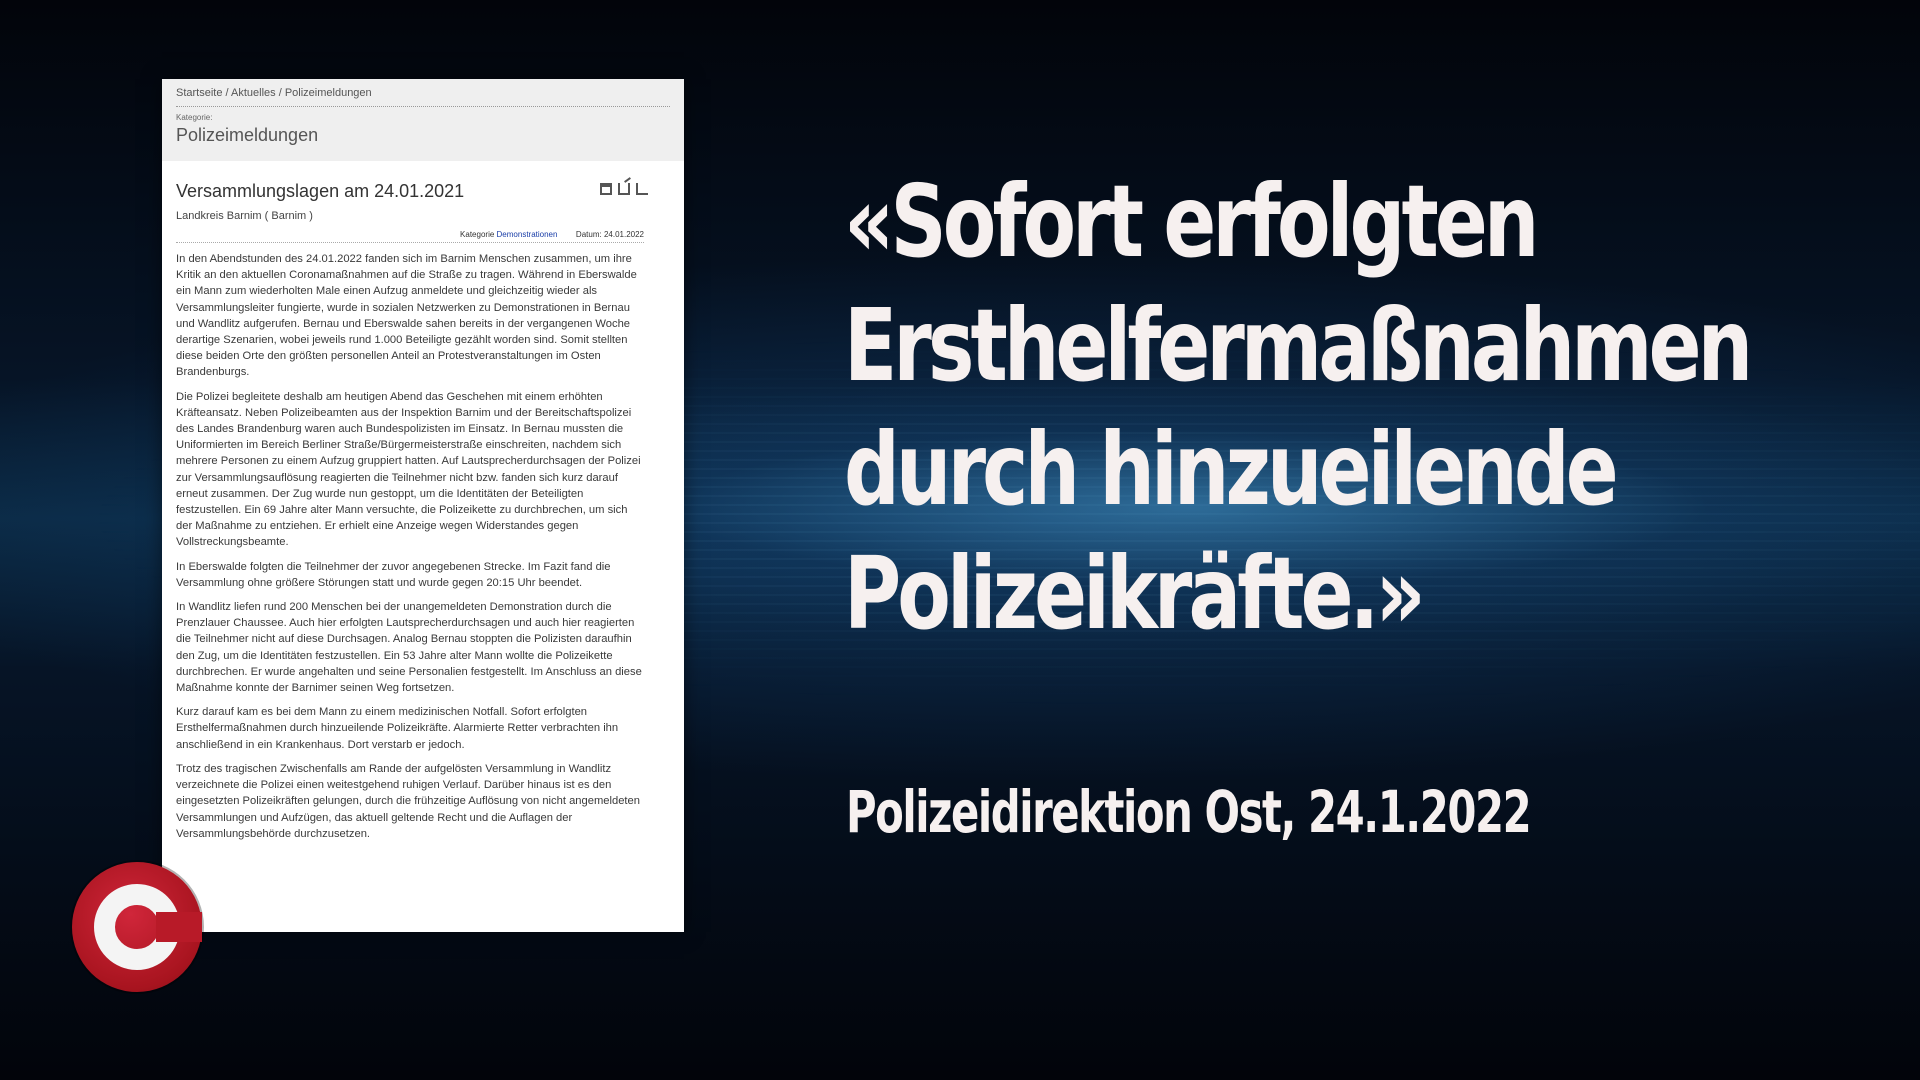 The height and width of the screenshot is (1080, 1920). Describe the element at coordinates (244, 216) in the screenshot. I see `article-district: Landkreis Barnim ( Barnim )` at that location.